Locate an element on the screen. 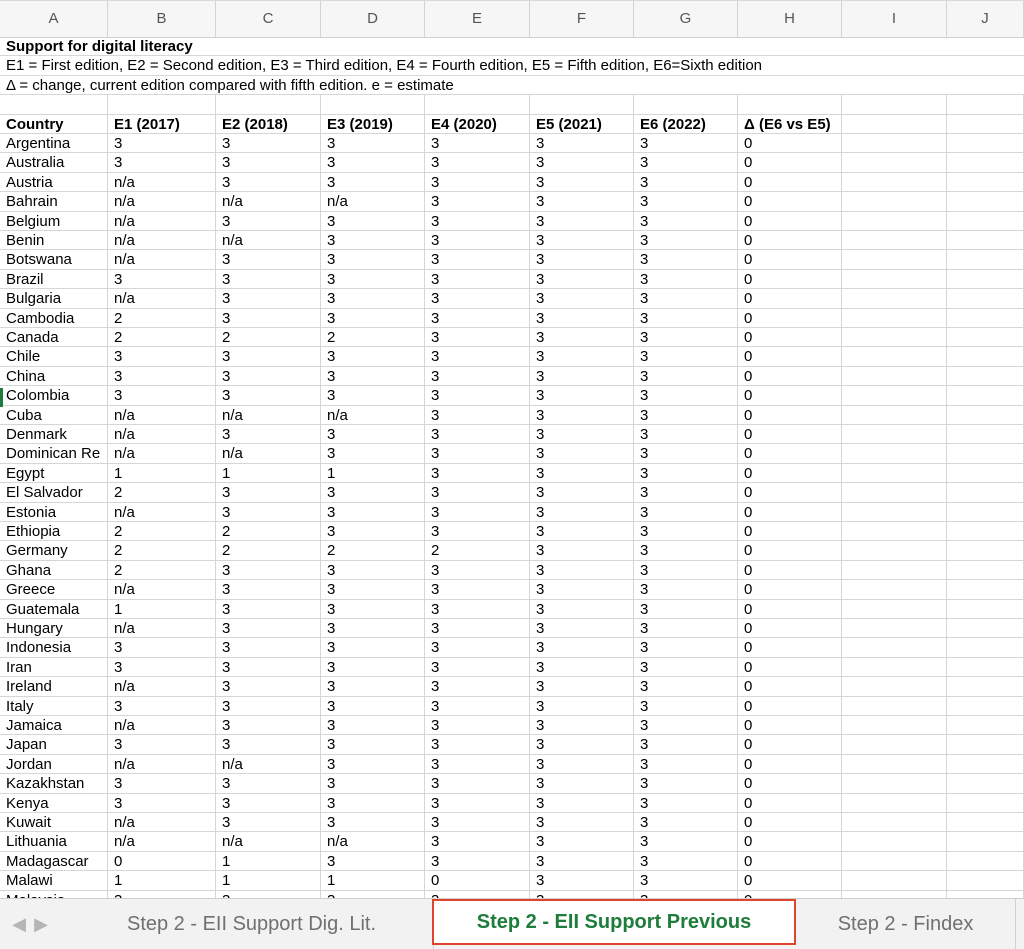 The image size is (1024, 949). table-header-cell: E6 (2022) is located at coordinates (686, 124).